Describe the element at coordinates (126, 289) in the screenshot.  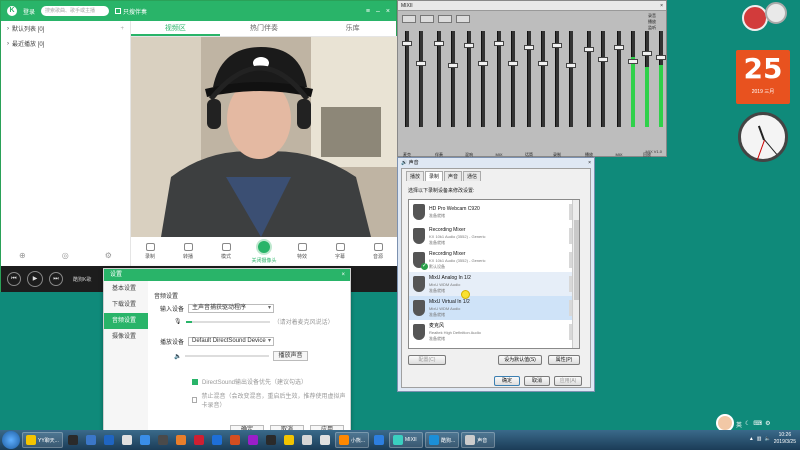
I see `nav-basic: 基本设置` at that location.